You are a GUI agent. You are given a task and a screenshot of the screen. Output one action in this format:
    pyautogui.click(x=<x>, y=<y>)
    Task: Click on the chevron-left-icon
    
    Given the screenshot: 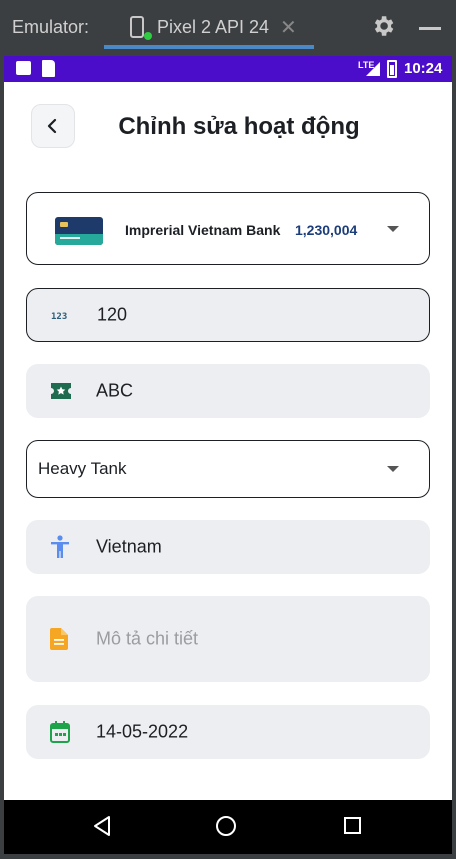 What is the action you would take?
    pyautogui.click(x=52, y=126)
    